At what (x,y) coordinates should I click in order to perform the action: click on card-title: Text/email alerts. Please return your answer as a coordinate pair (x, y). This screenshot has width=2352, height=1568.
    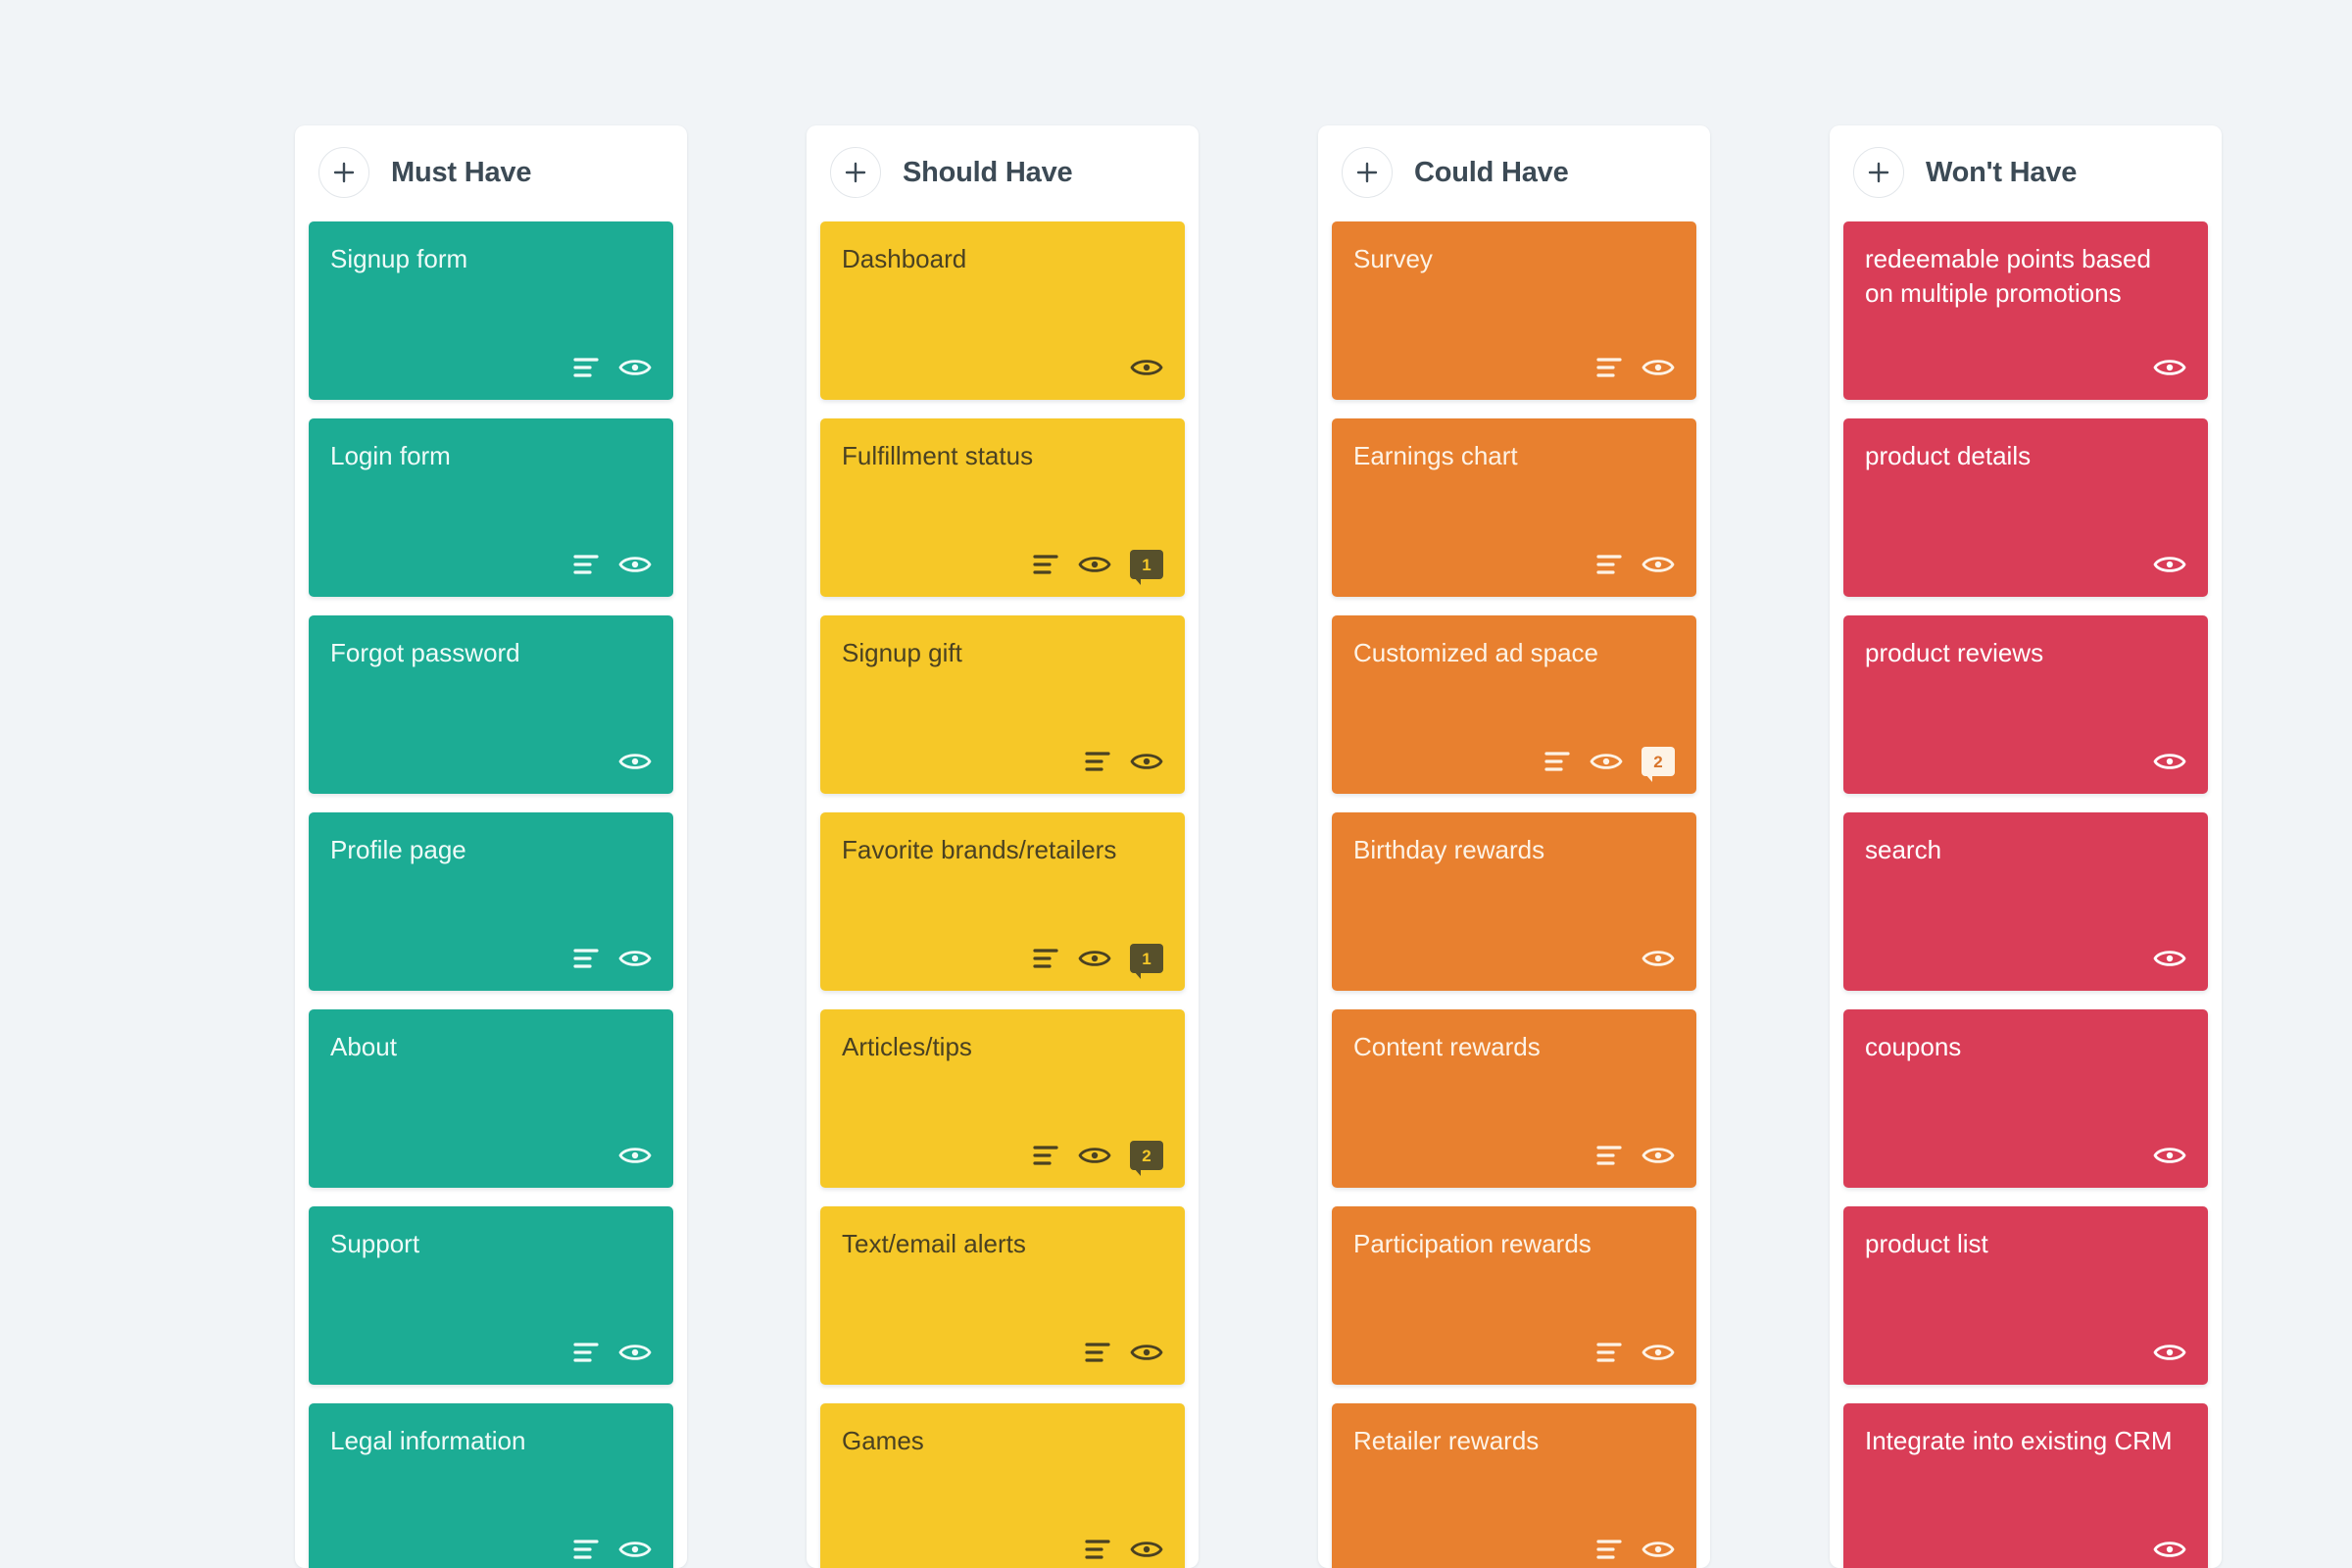
    Looking at the image, I should click on (934, 1243).